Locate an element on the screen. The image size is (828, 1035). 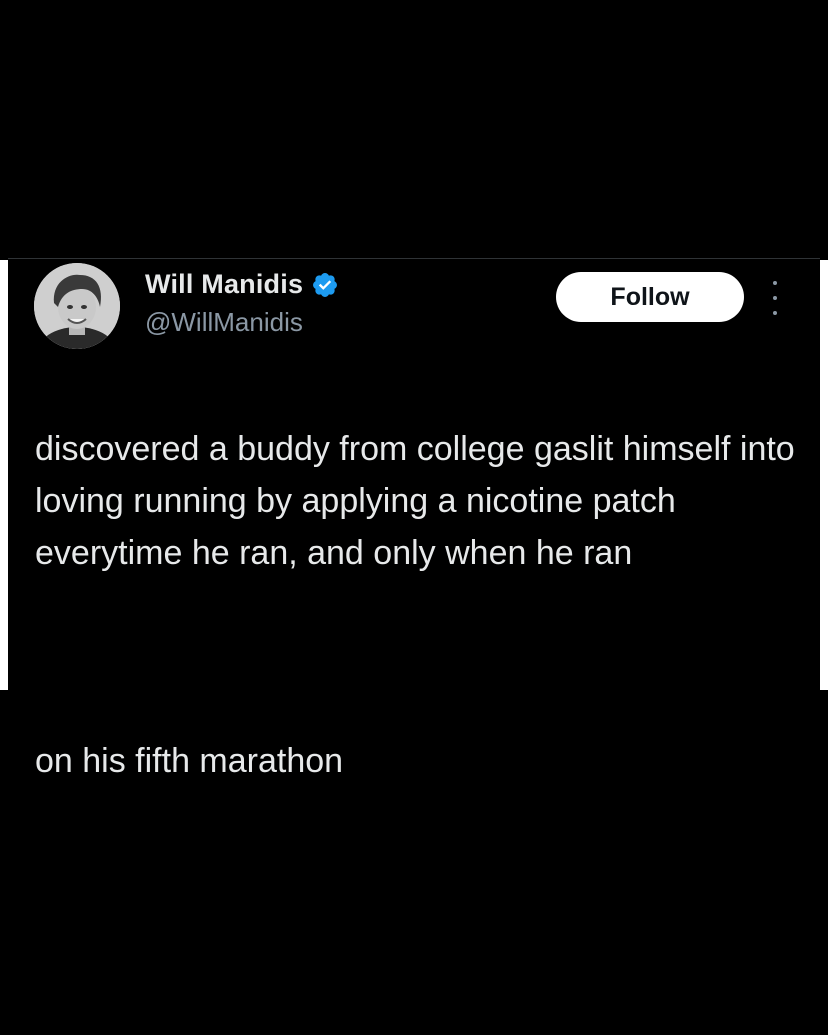
follow-button: Follow is located at coordinates (650, 297).